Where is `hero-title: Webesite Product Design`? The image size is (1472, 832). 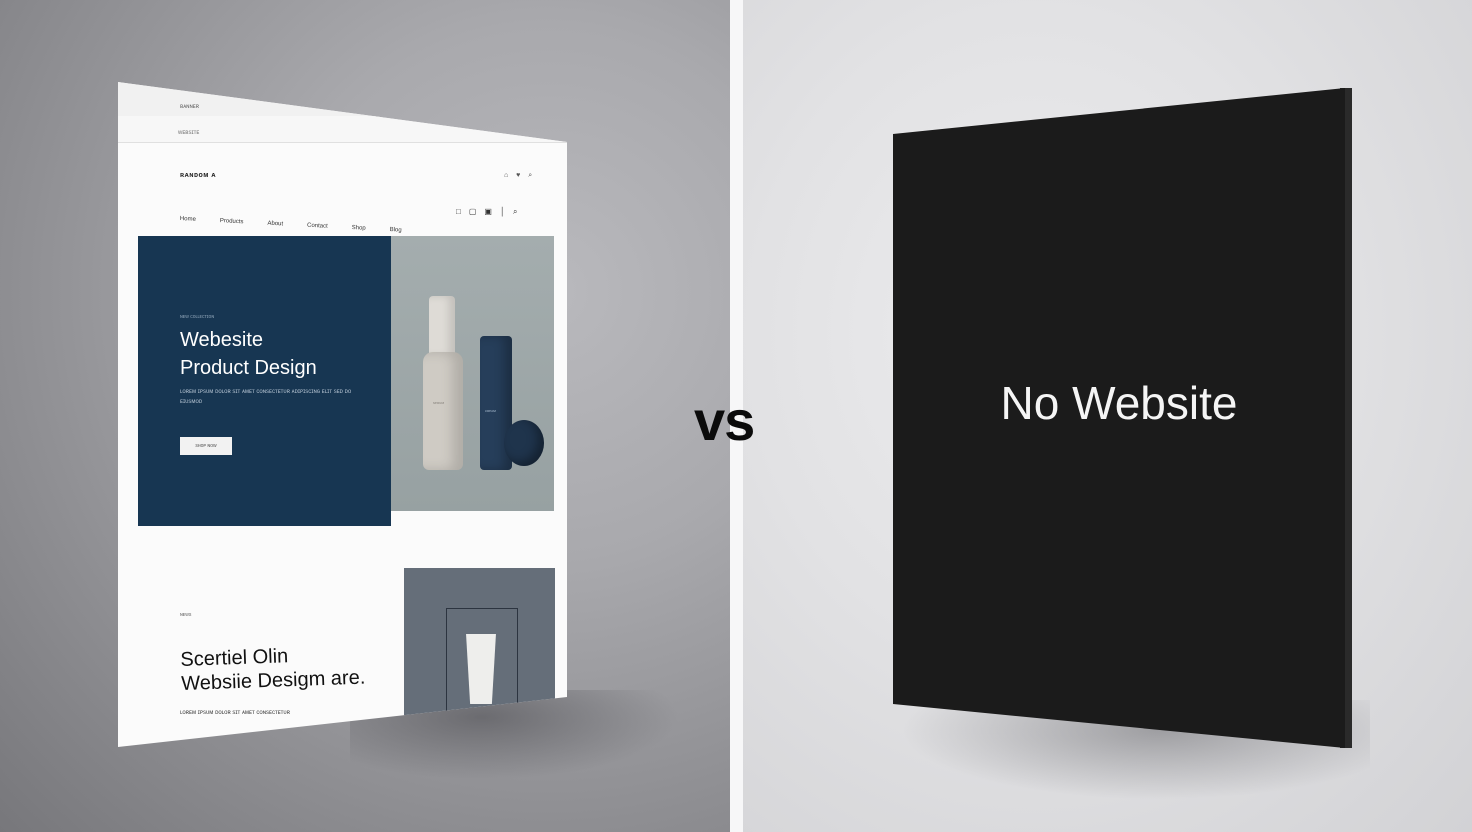 hero-title: Webesite Product Design is located at coordinates (248, 354).